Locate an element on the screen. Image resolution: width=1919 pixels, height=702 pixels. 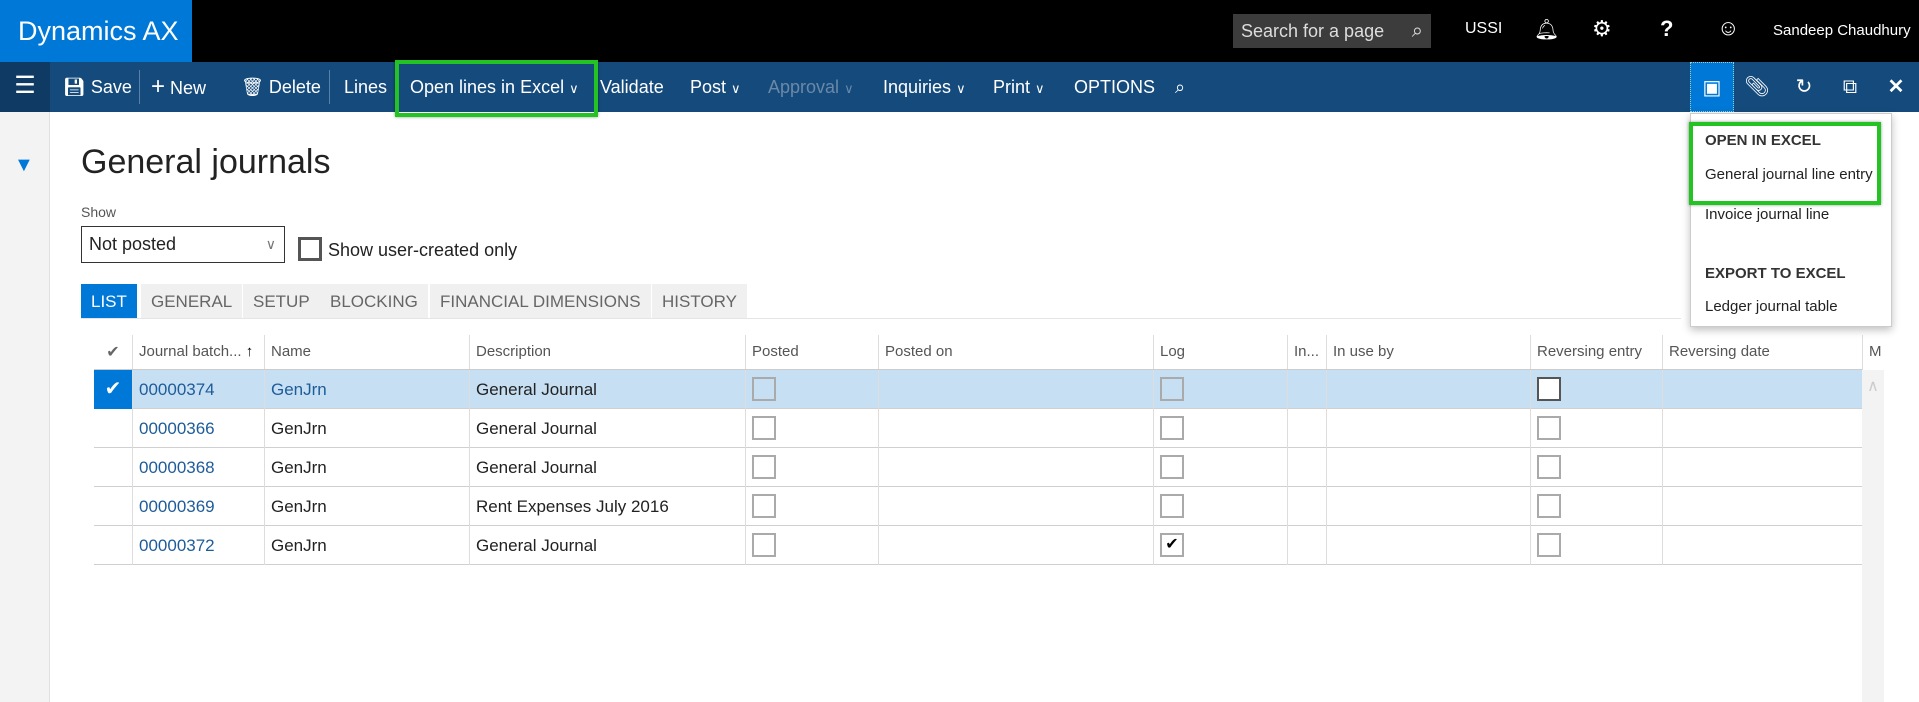
bell-icon: 🔔︎ is located at coordinates (1546, 29).